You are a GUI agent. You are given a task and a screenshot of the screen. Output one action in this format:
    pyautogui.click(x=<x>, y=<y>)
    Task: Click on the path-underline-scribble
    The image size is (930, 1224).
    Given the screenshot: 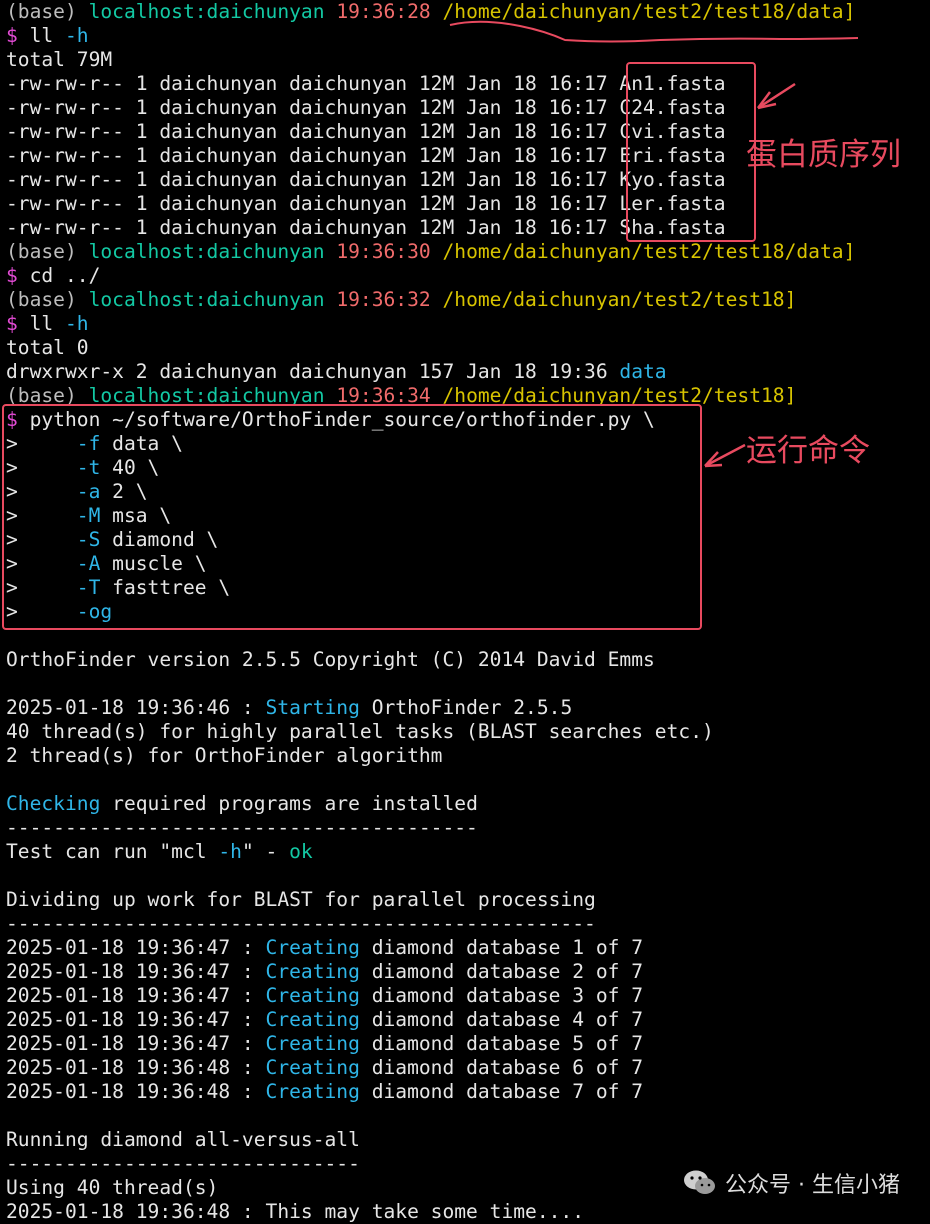 What is the action you would take?
    pyautogui.click(x=654, y=31)
    